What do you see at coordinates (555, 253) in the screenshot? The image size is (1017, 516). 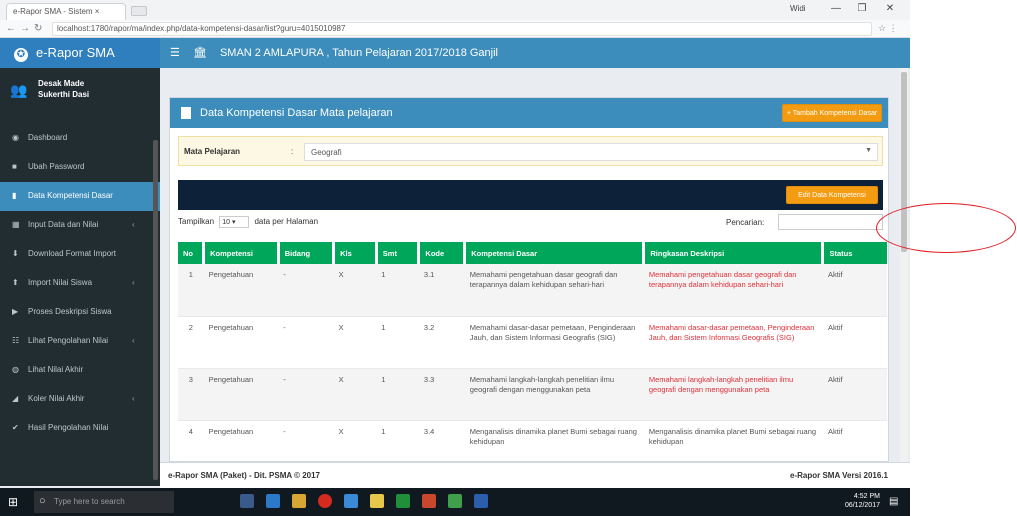 I see `column-header-kompetensi-dasar: Kompetensi Dasar` at bounding box center [555, 253].